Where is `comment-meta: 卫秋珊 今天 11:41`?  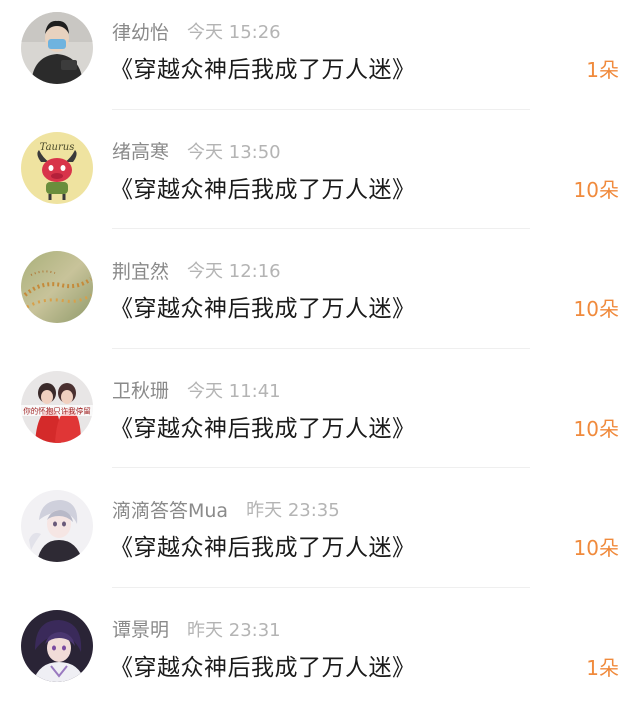
comment-meta: 卫秋珊 今天 11:41 is located at coordinates (196, 390).